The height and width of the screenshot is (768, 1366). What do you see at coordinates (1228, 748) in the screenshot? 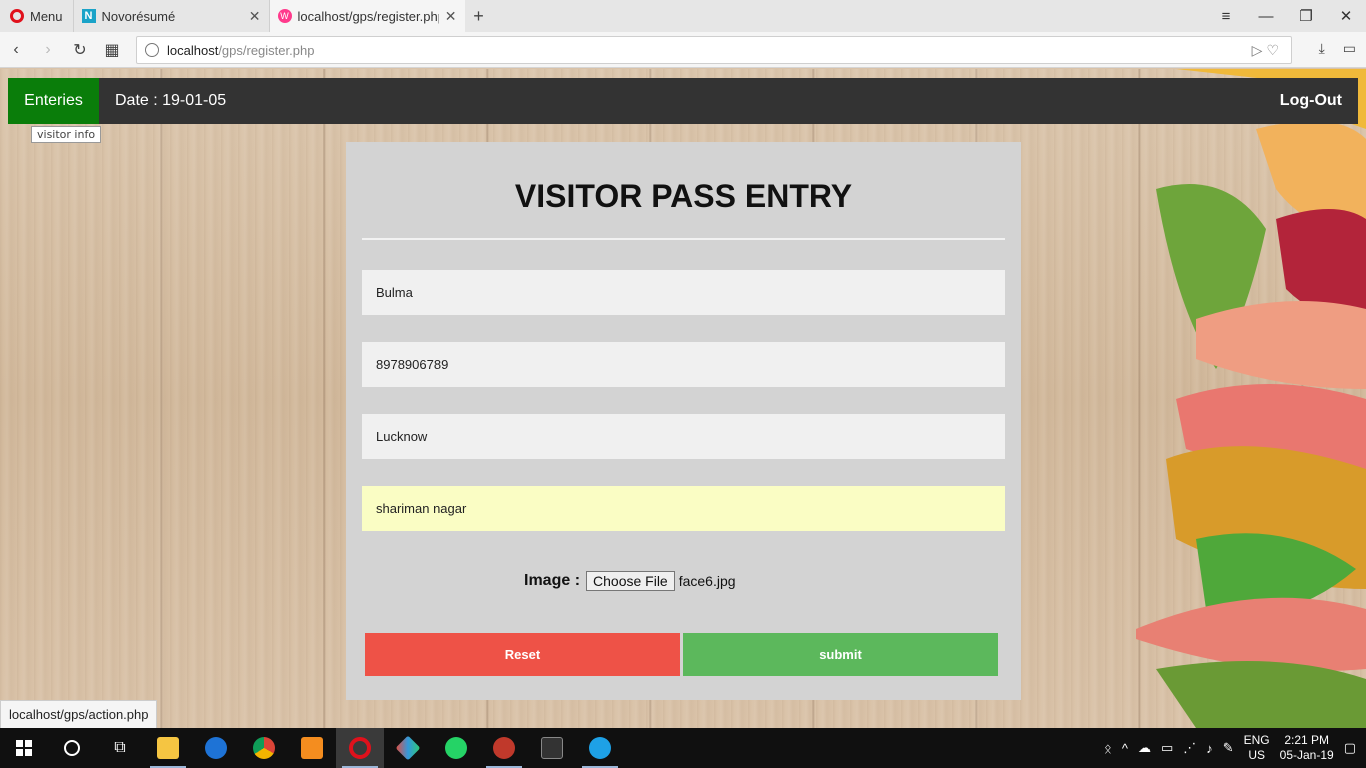
I see `pen-icon: ✎` at bounding box center [1228, 748].